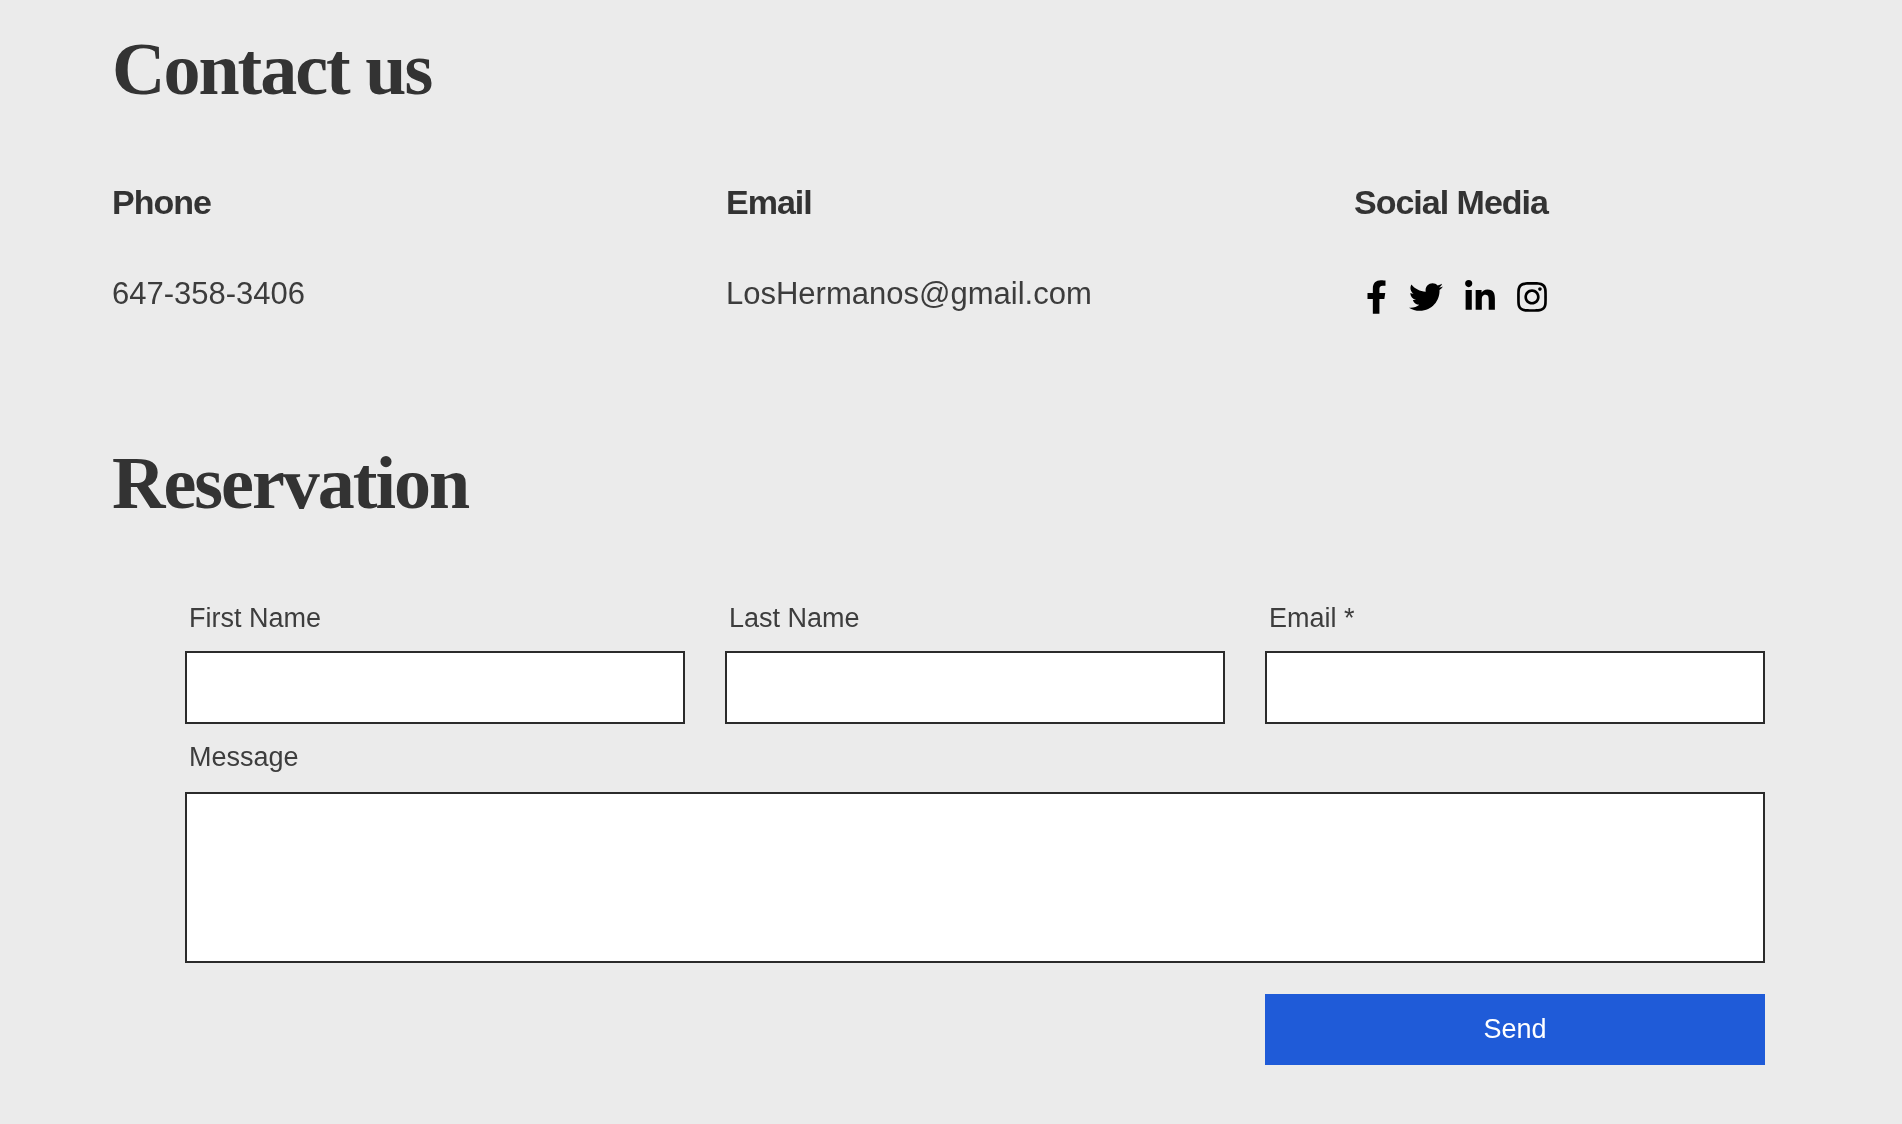 Image resolution: width=1902 pixels, height=1124 pixels. I want to click on column-heading: Social Media, so click(1451, 202).